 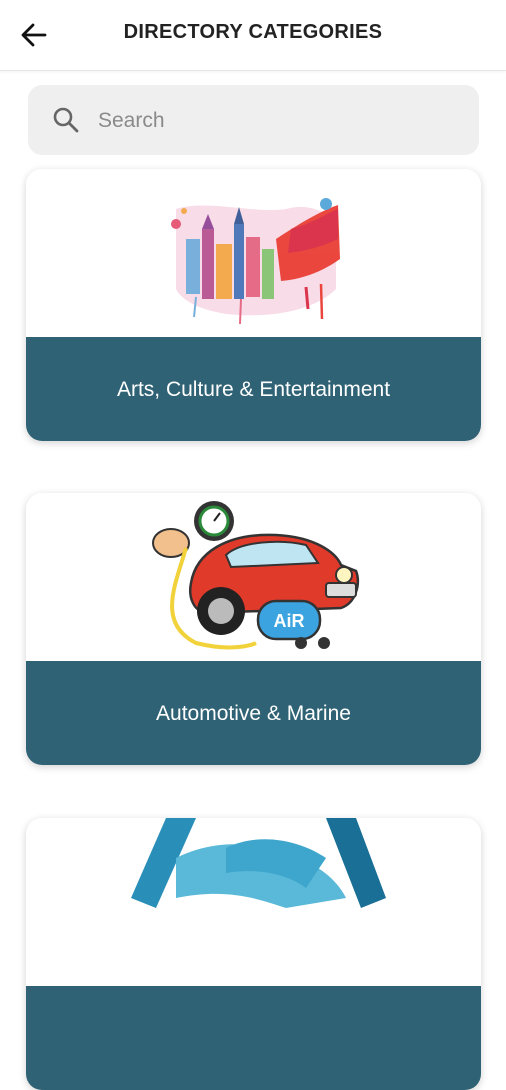 What do you see at coordinates (278, 121) in the screenshot?
I see `search-input` at bounding box center [278, 121].